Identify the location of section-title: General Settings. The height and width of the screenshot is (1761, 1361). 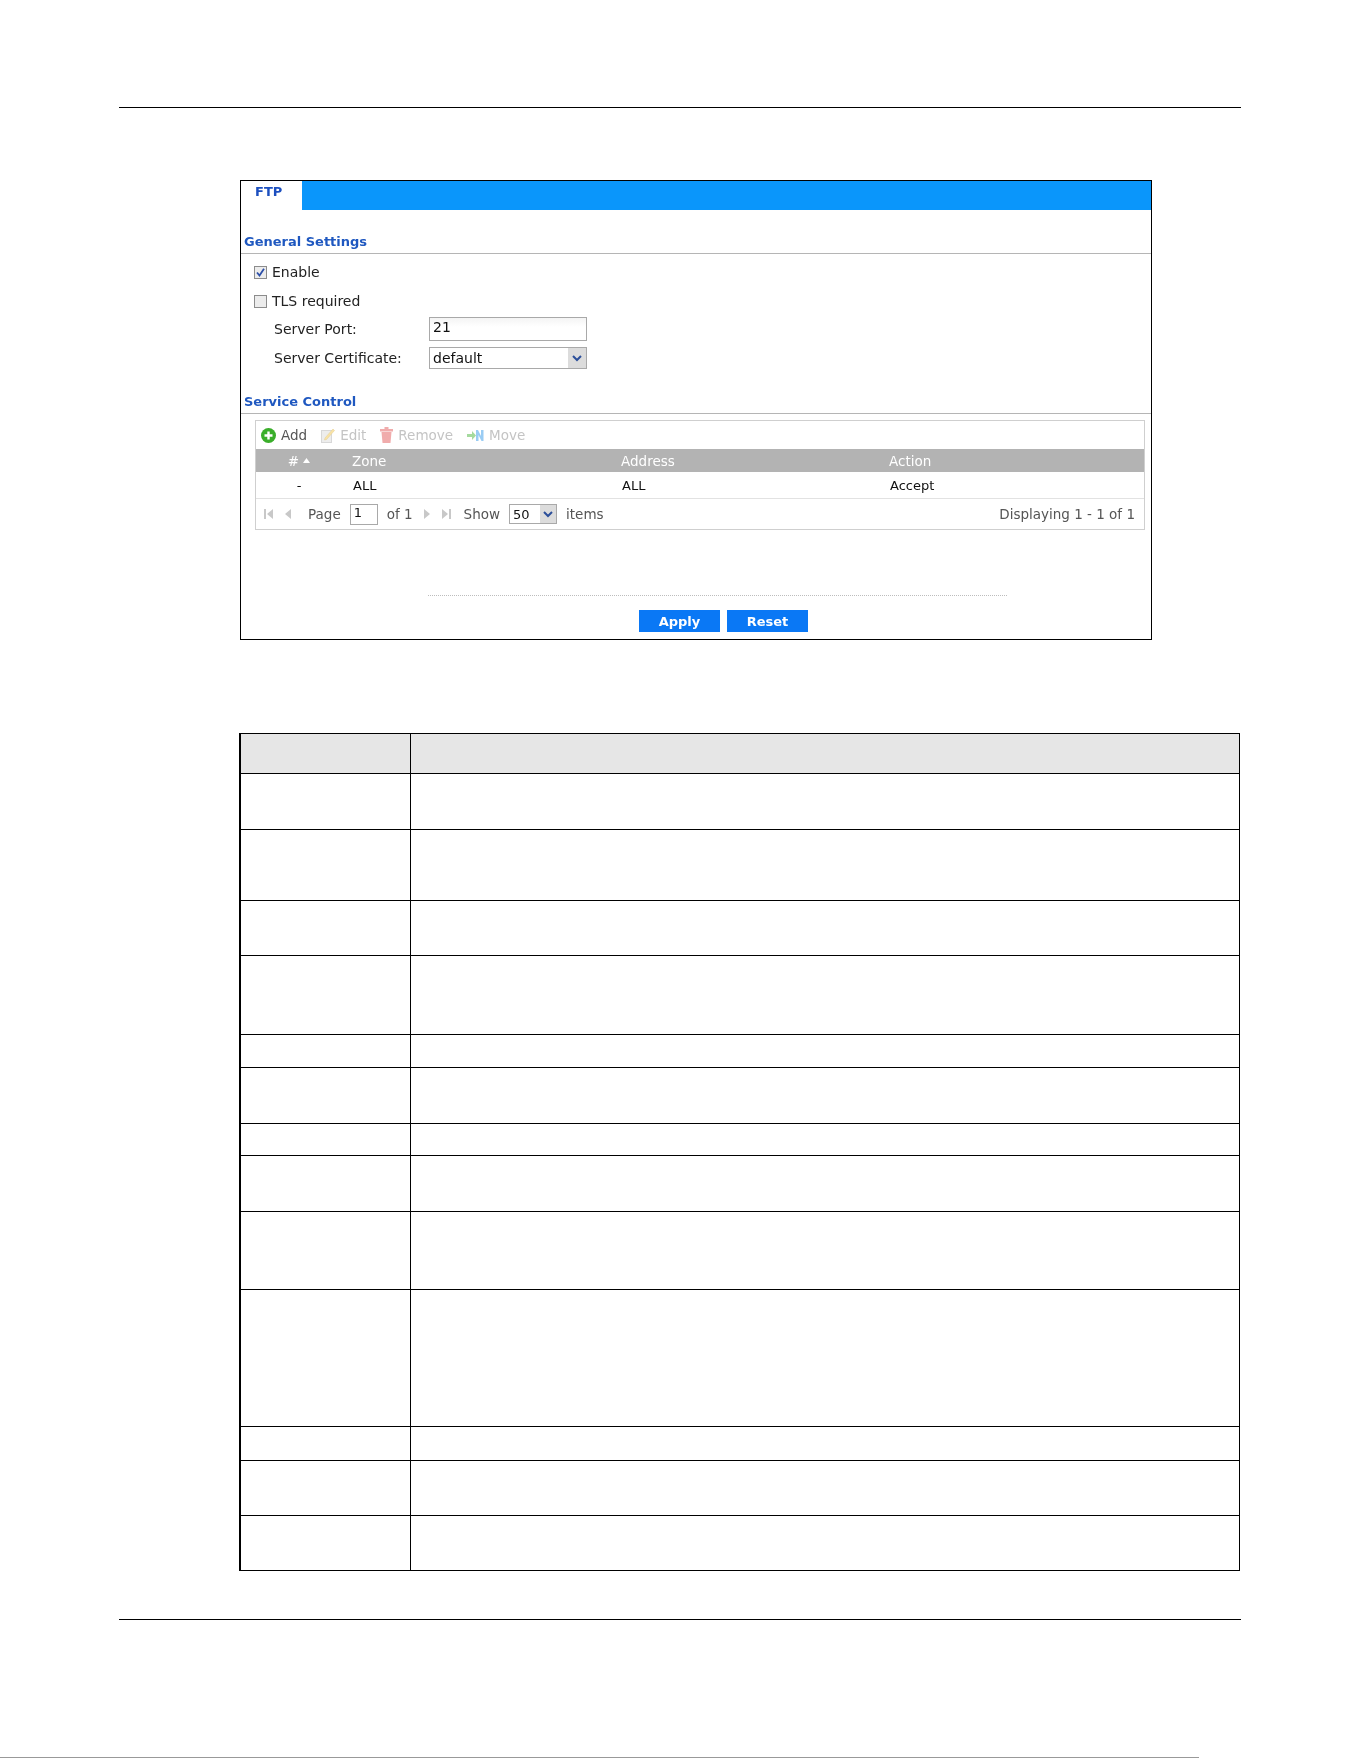
(306, 242).